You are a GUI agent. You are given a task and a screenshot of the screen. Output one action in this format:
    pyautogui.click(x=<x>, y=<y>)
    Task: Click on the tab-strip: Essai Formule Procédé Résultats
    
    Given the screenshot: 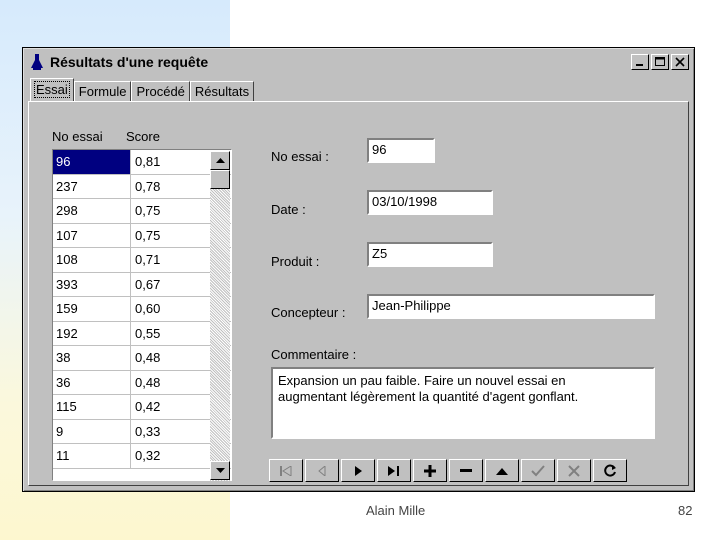 What is the action you would take?
    pyautogui.click(x=142, y=90)
    